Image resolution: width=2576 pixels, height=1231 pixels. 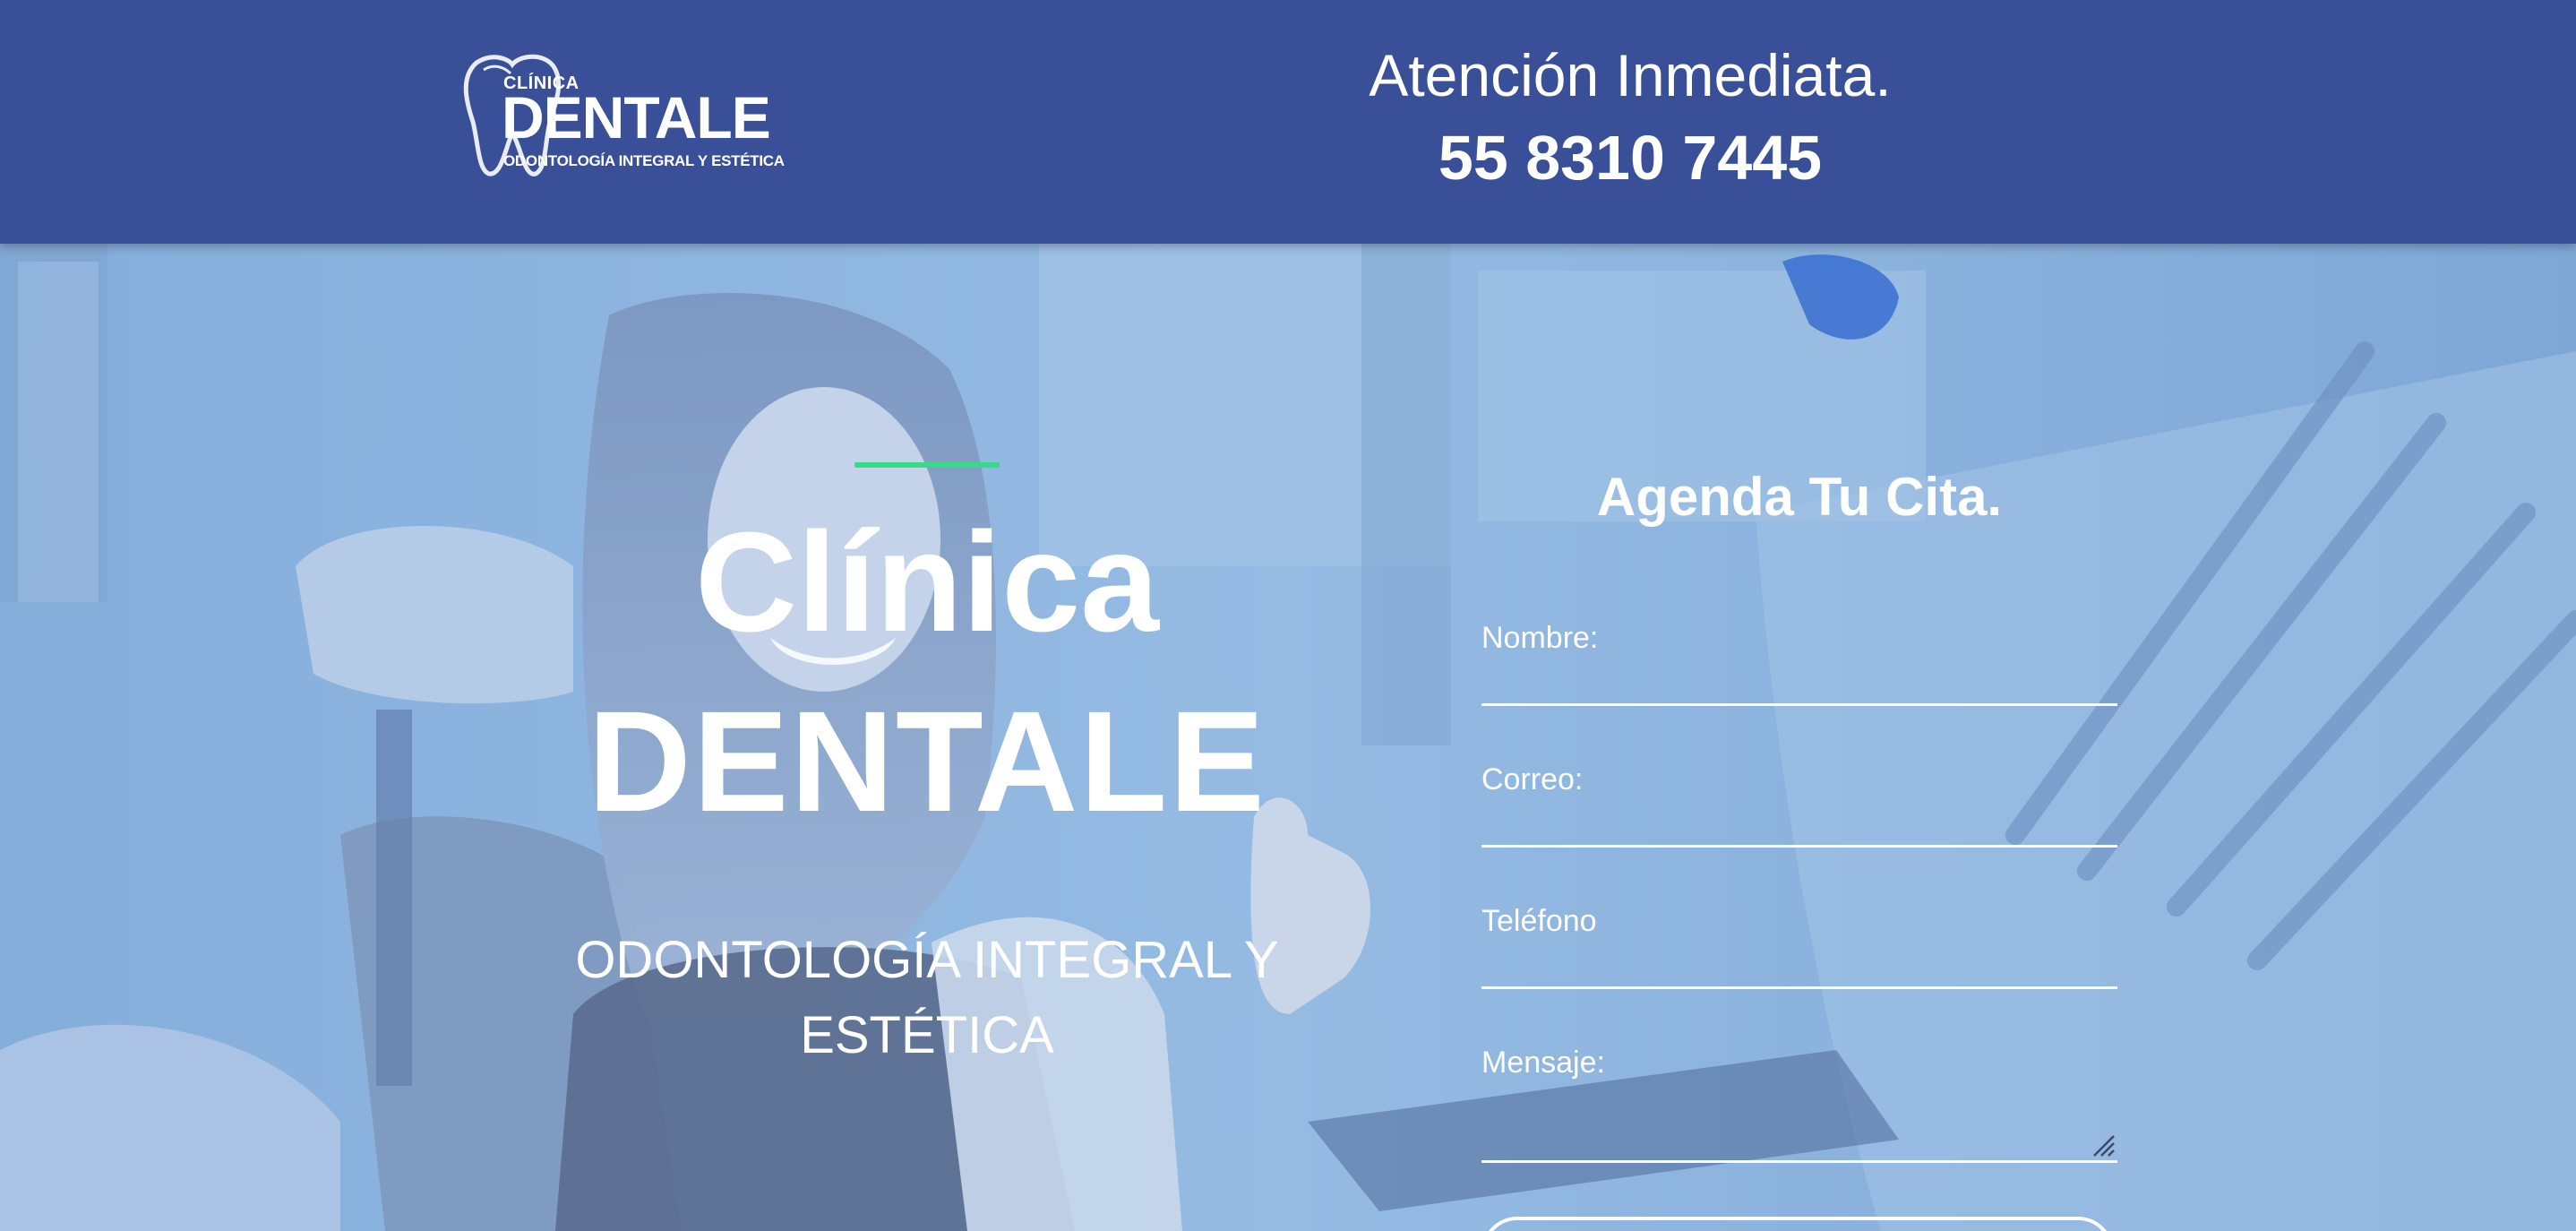 What do you see at coordinates (927, 465) in the screenshot?
I see `accent-line` at bounding box center [927, 465].